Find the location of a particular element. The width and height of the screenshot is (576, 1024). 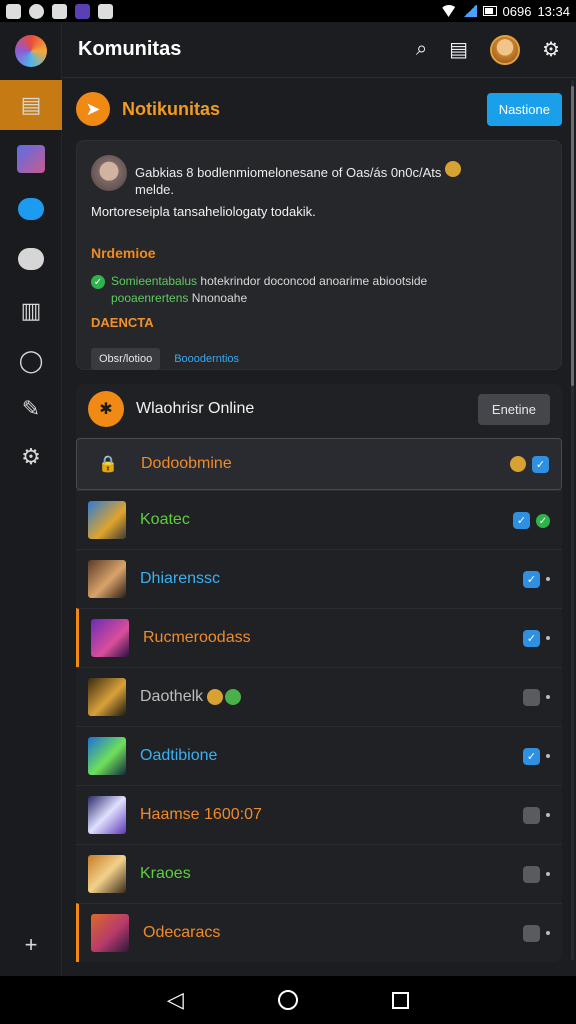

discord-icon is located at coordinates (31, 259).